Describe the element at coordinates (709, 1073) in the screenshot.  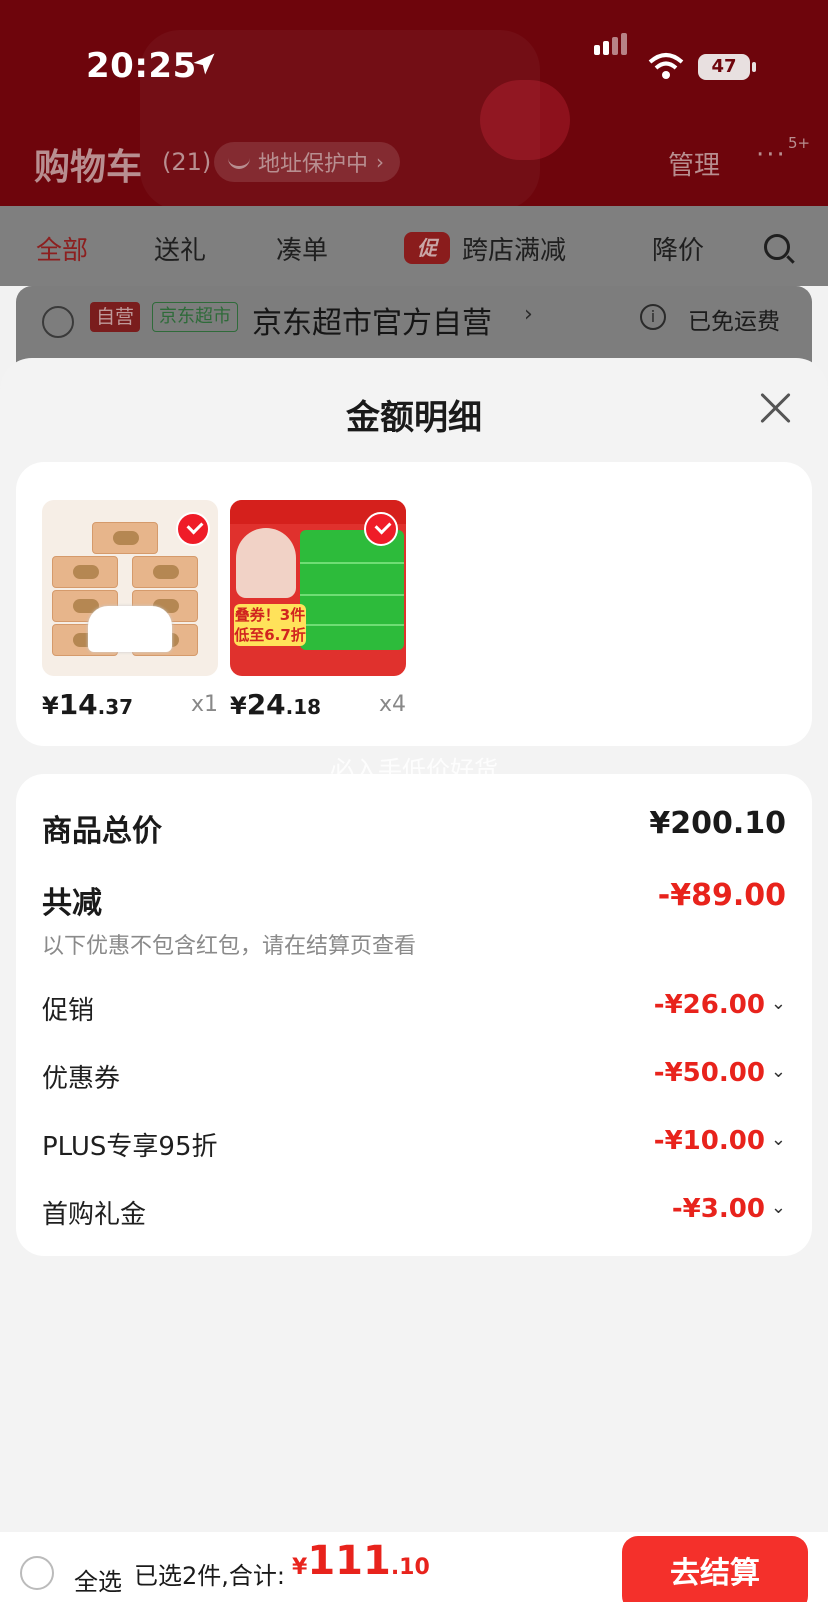
I see `discount-value: -¥50.00` at that location.